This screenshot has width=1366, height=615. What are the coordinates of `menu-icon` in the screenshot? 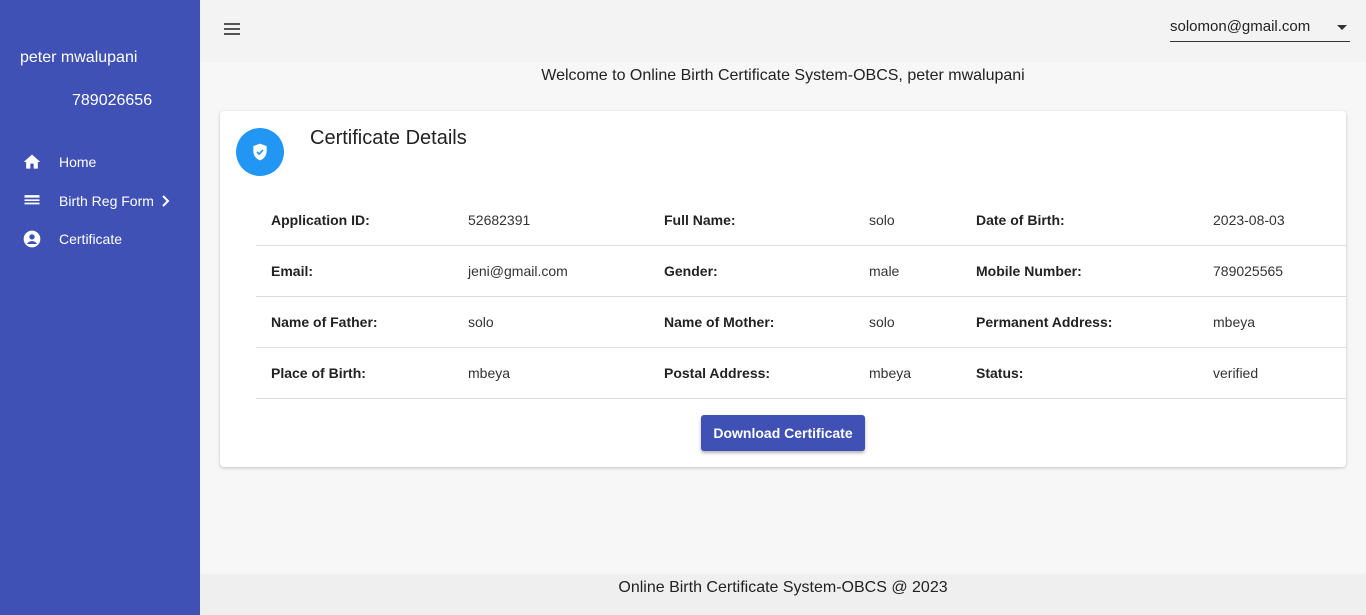 It's located at (232, 29).